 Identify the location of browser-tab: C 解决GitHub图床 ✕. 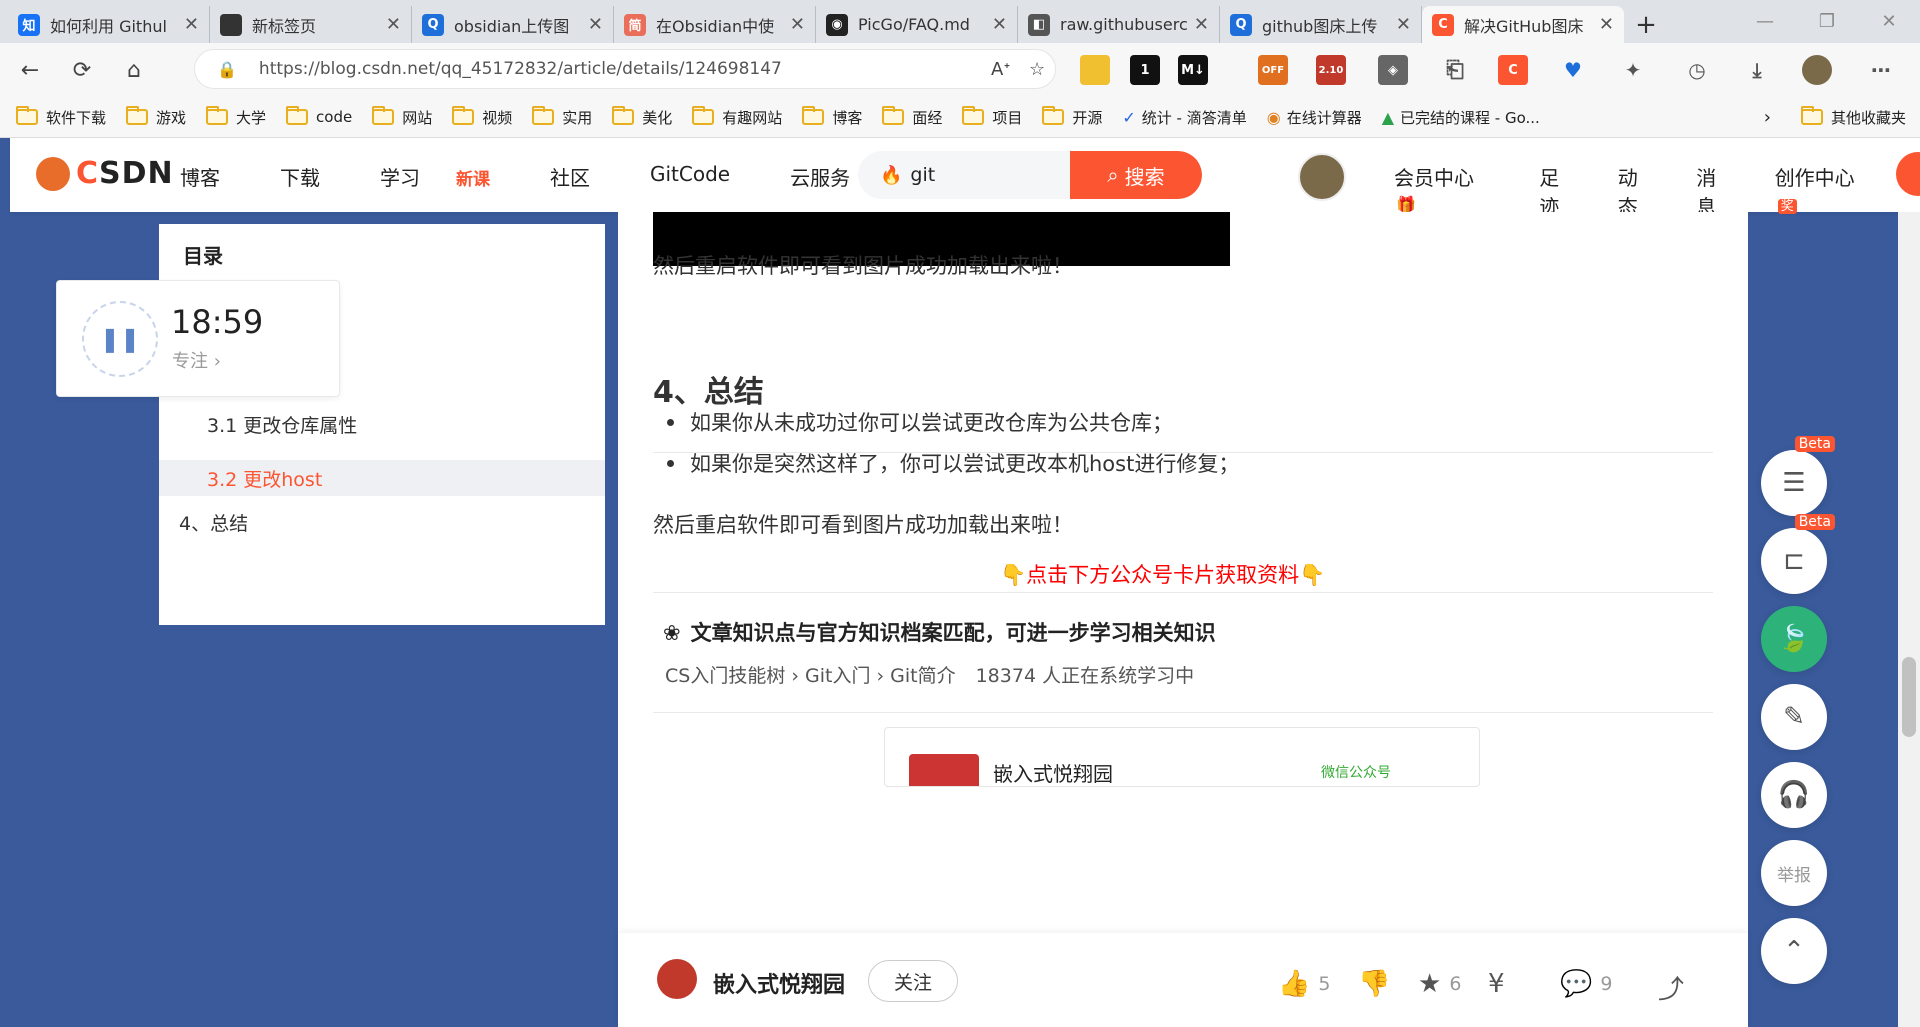
(1523, 24).